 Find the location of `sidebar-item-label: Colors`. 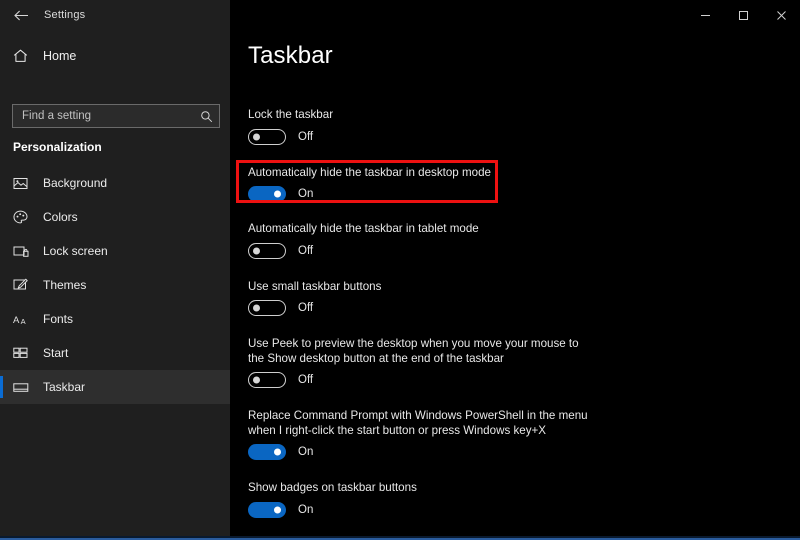

sidebar-item-label: Colors is located at coordinates (60, 217).